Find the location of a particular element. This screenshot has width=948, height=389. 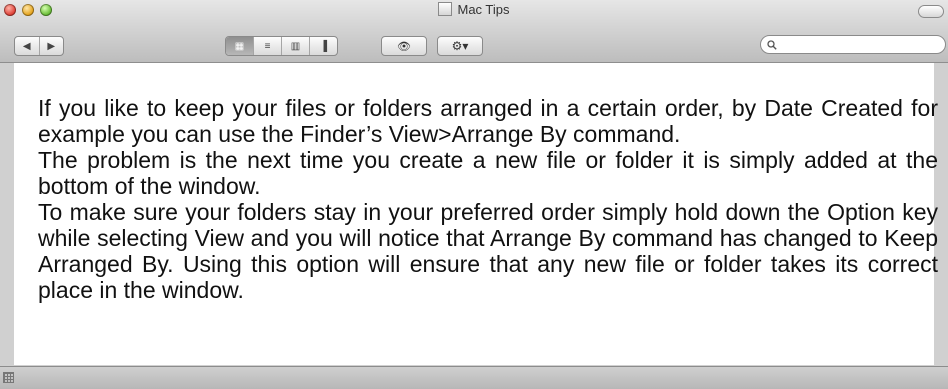

grid-icon is located at coordinates (8, 377).